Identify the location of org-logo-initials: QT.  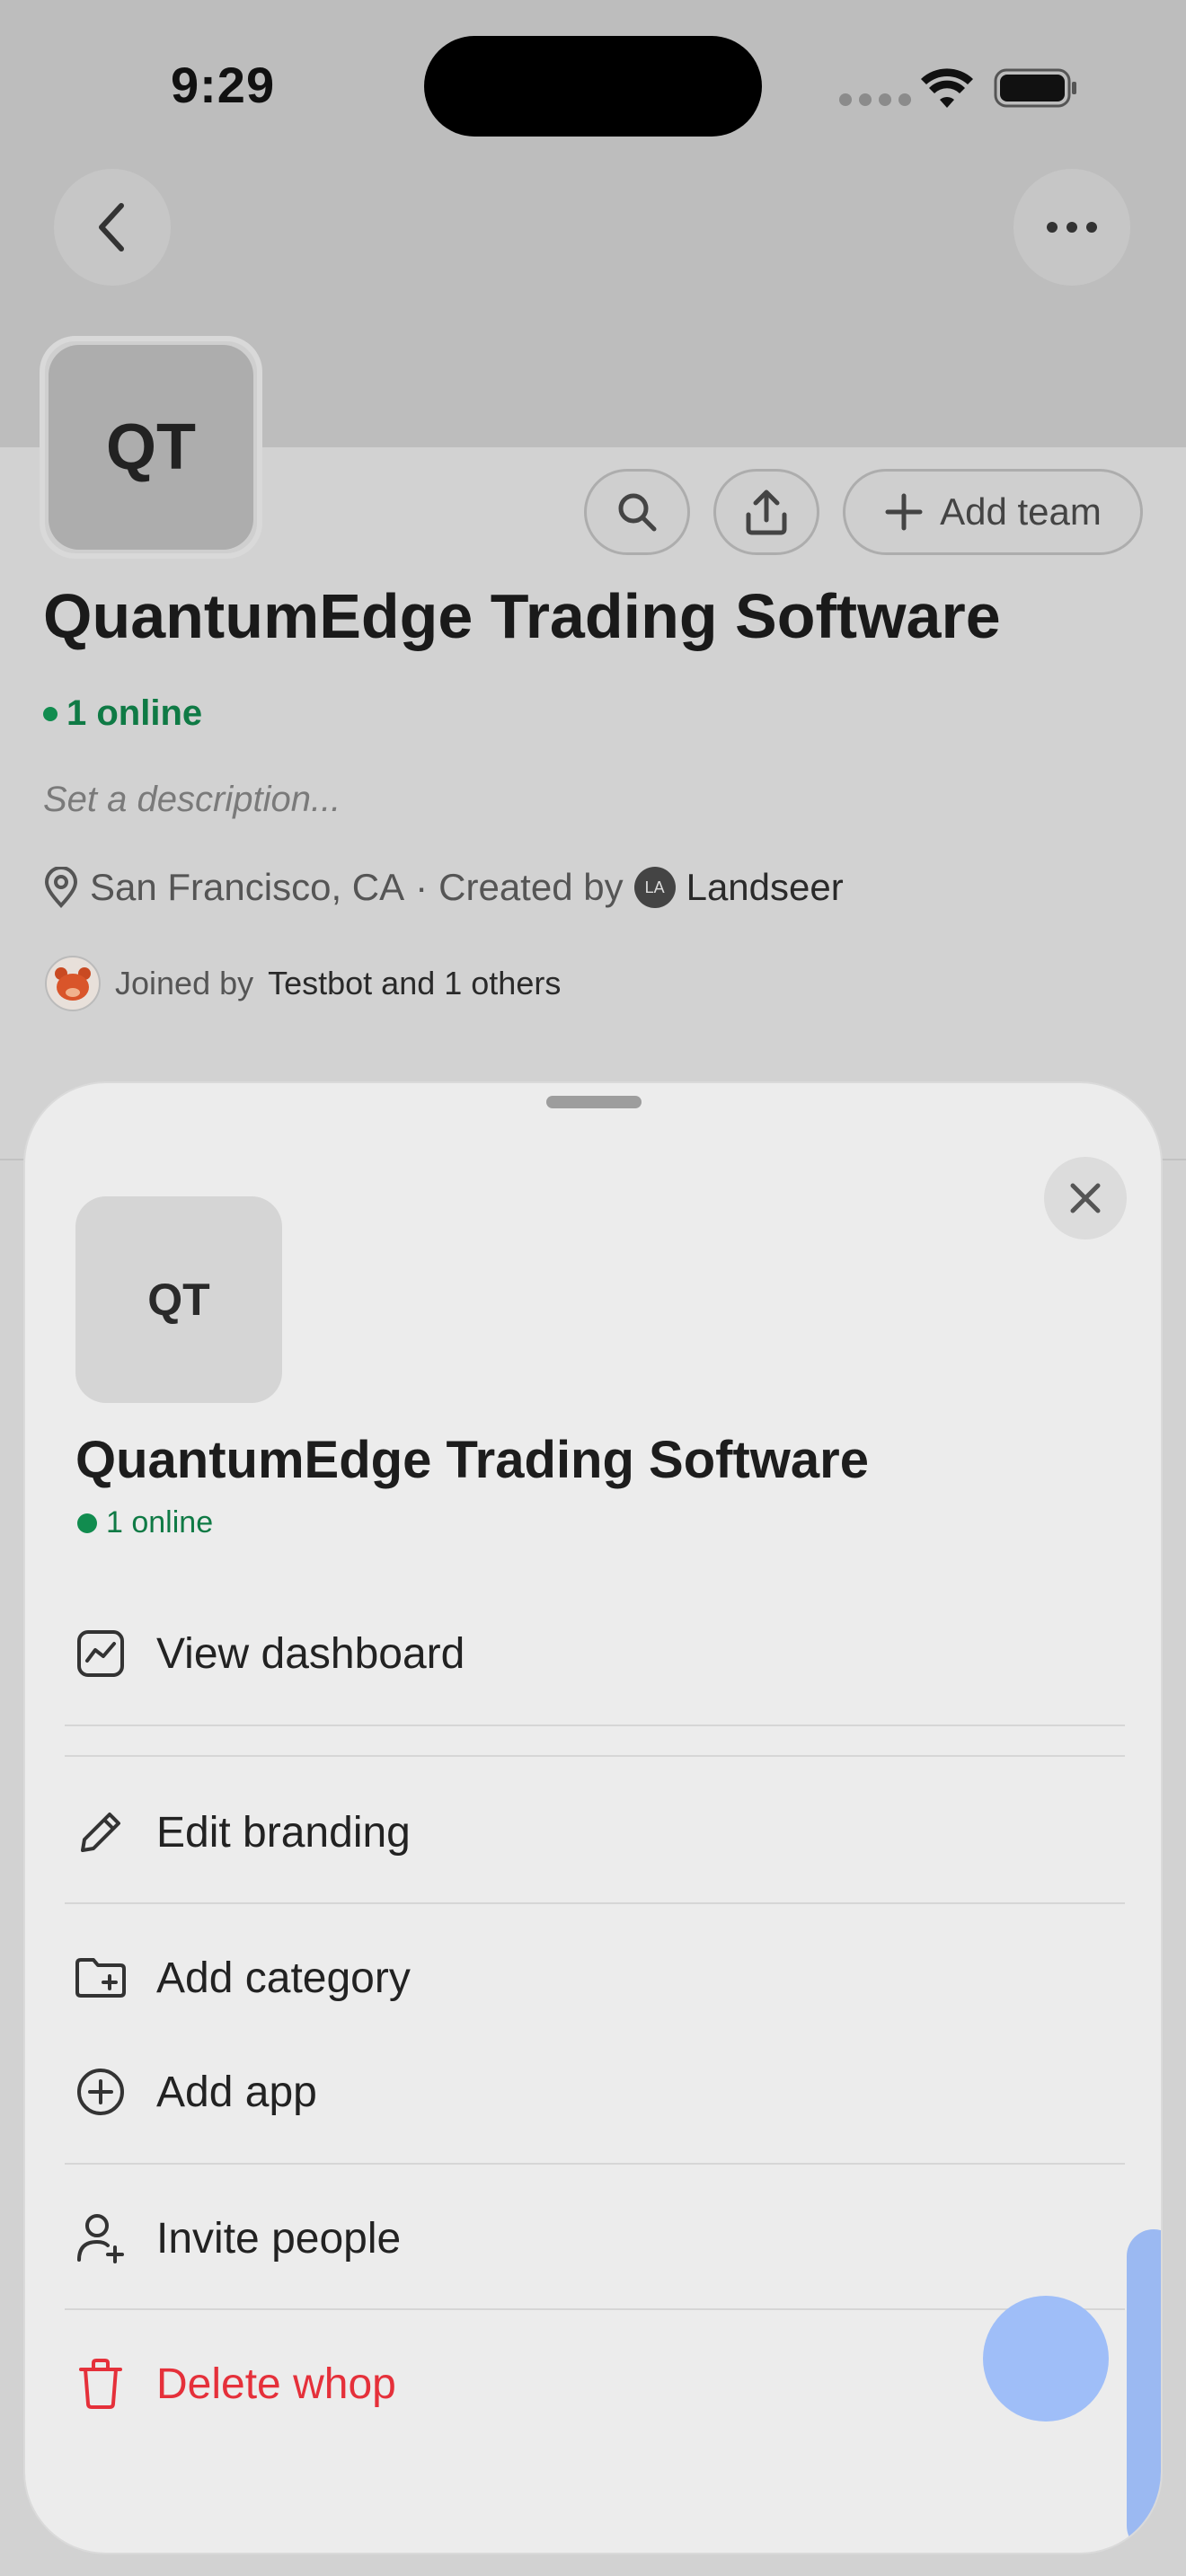
(151, 447).